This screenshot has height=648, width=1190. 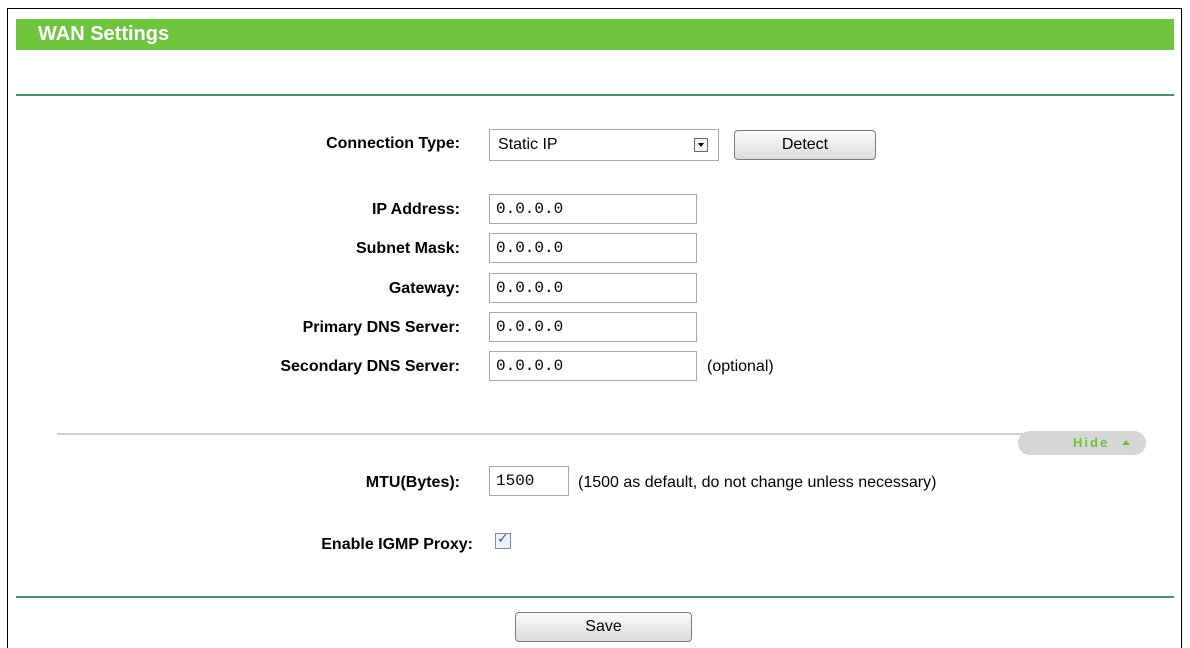 What do you see at coordinates (1126, 442) in the screenshot?
I see `chevron-up-icon` at bounding box center [1126, 442].